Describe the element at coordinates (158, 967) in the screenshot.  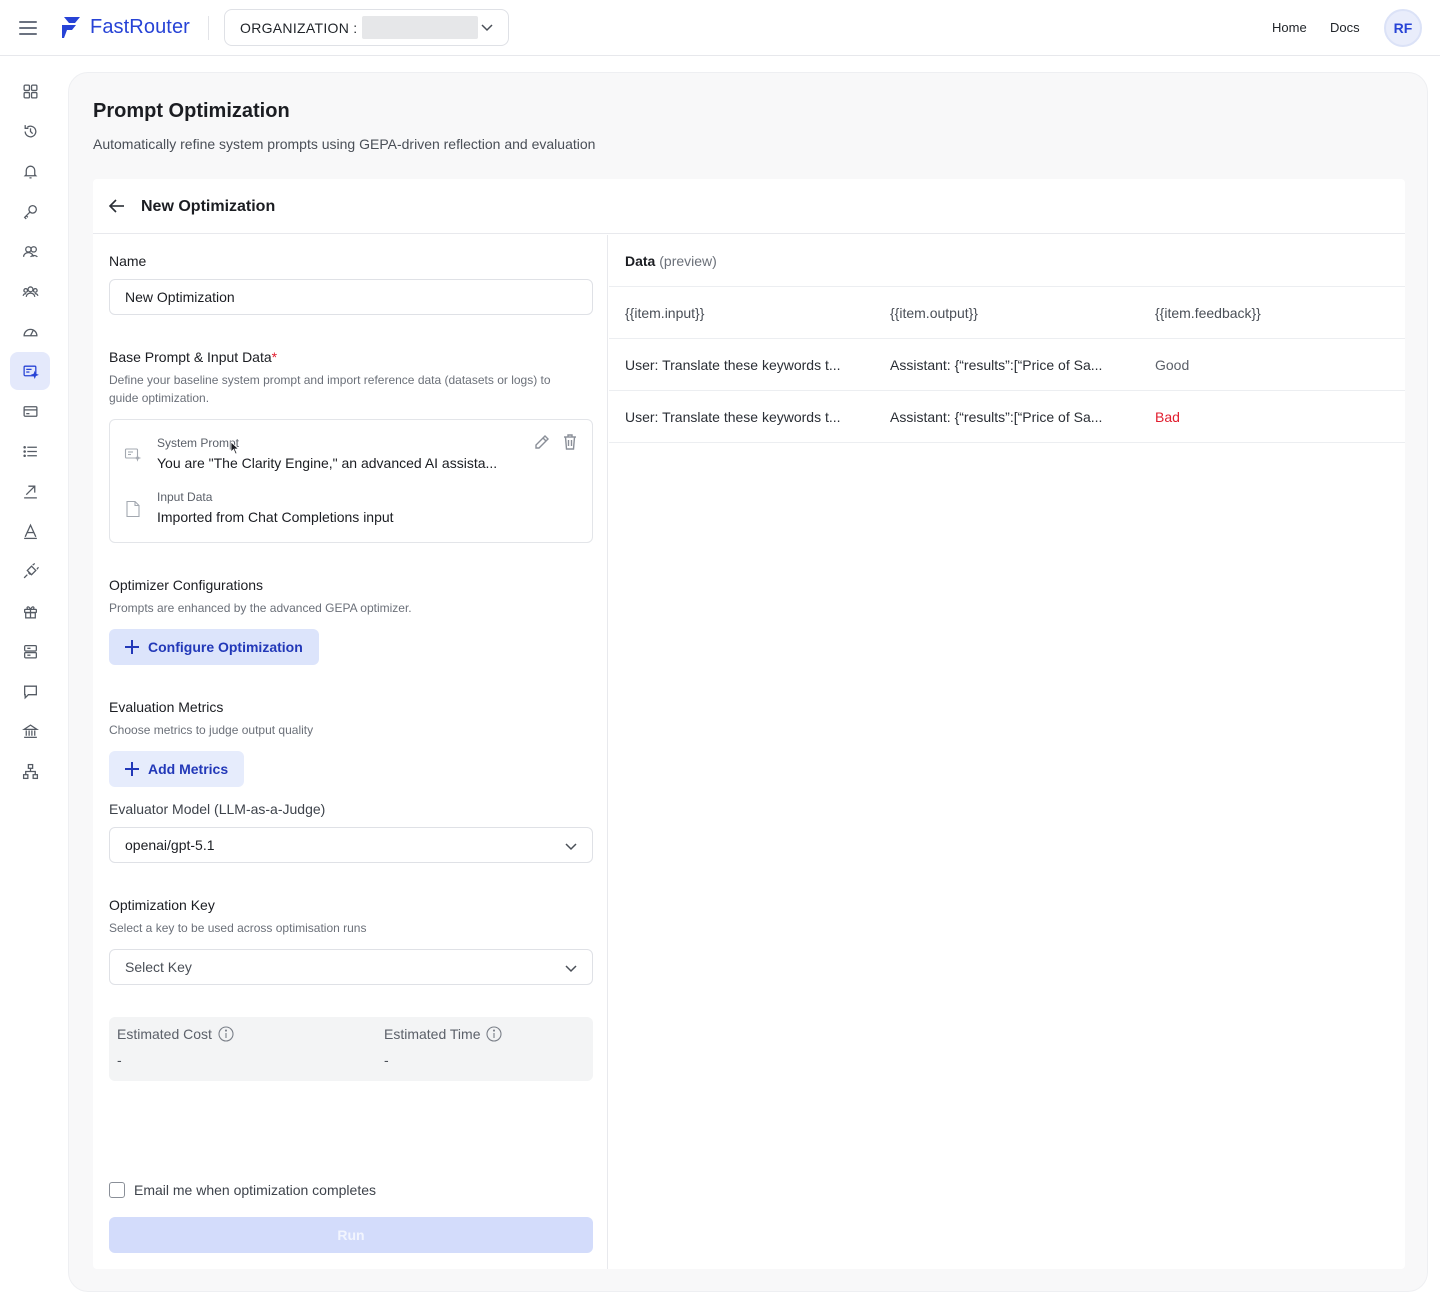
I see `optimization-key-placeholder: Select Key` at that location.